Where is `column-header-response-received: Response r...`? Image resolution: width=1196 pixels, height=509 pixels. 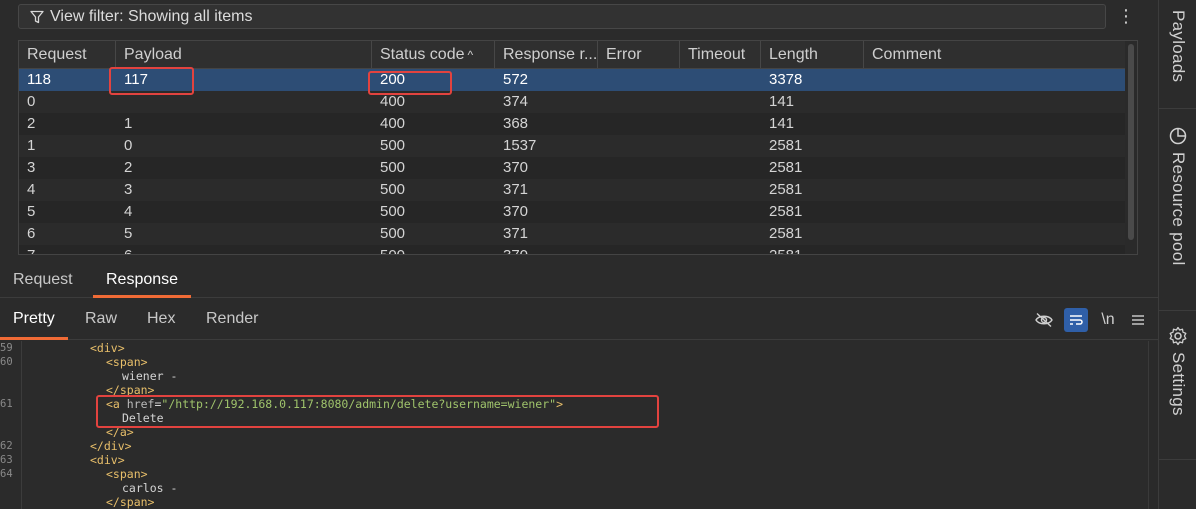
column-header-response-received: Response r... is located at coordinates (546, 54).